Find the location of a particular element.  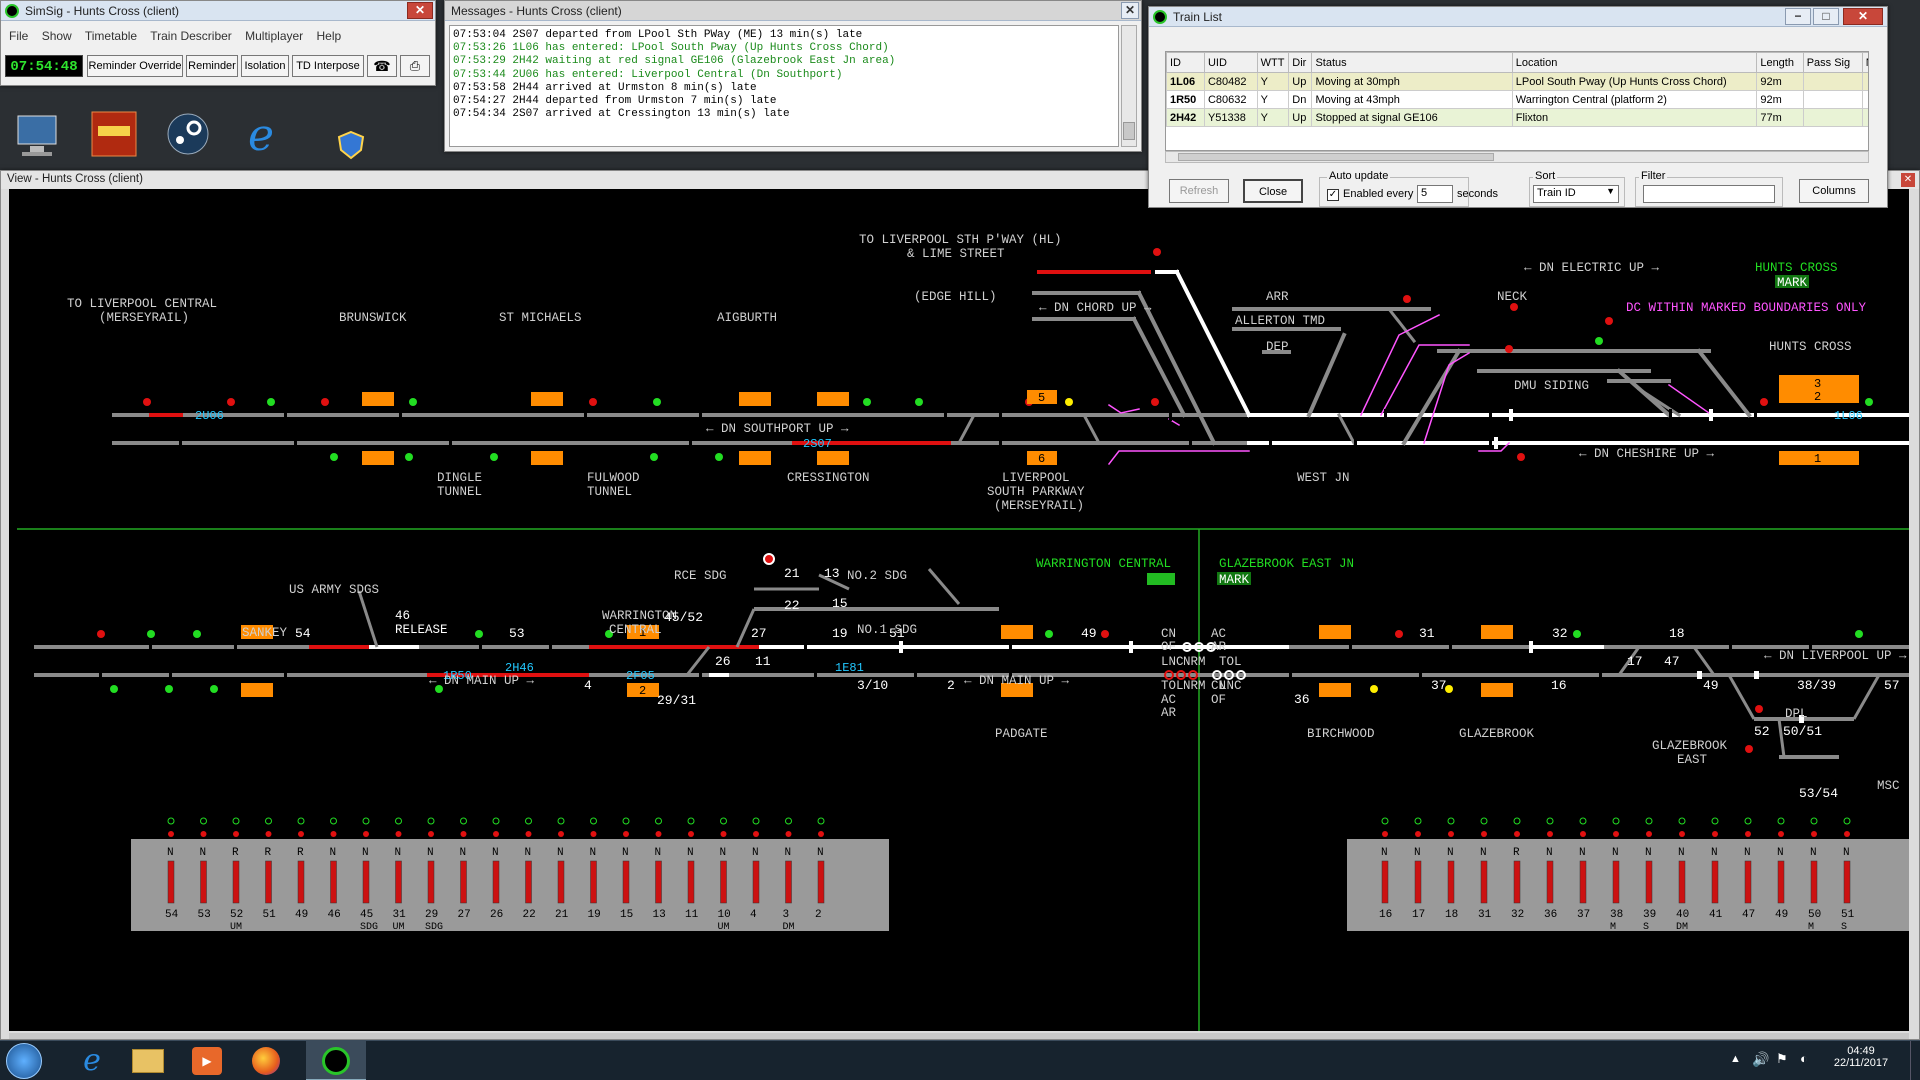

signal-number-54: 54 is located at coordinates (303, 633).